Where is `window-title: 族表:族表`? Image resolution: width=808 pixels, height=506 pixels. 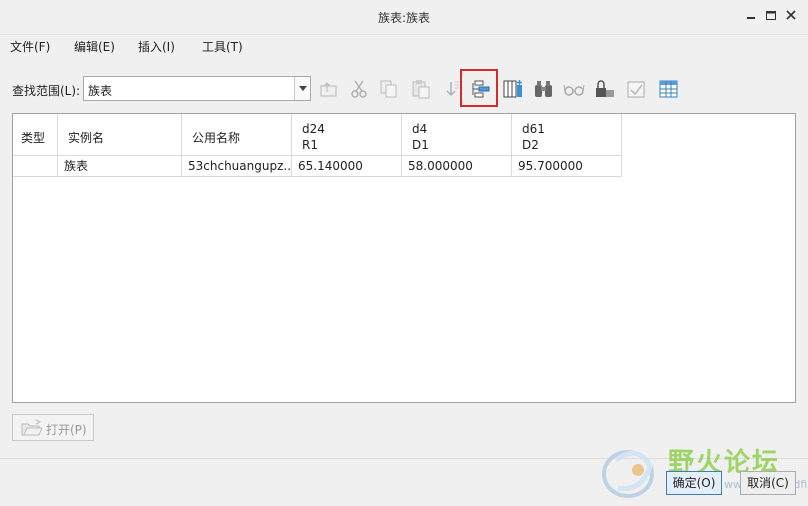
window-title: 族表:族表 is located at coordinates (404, 18).